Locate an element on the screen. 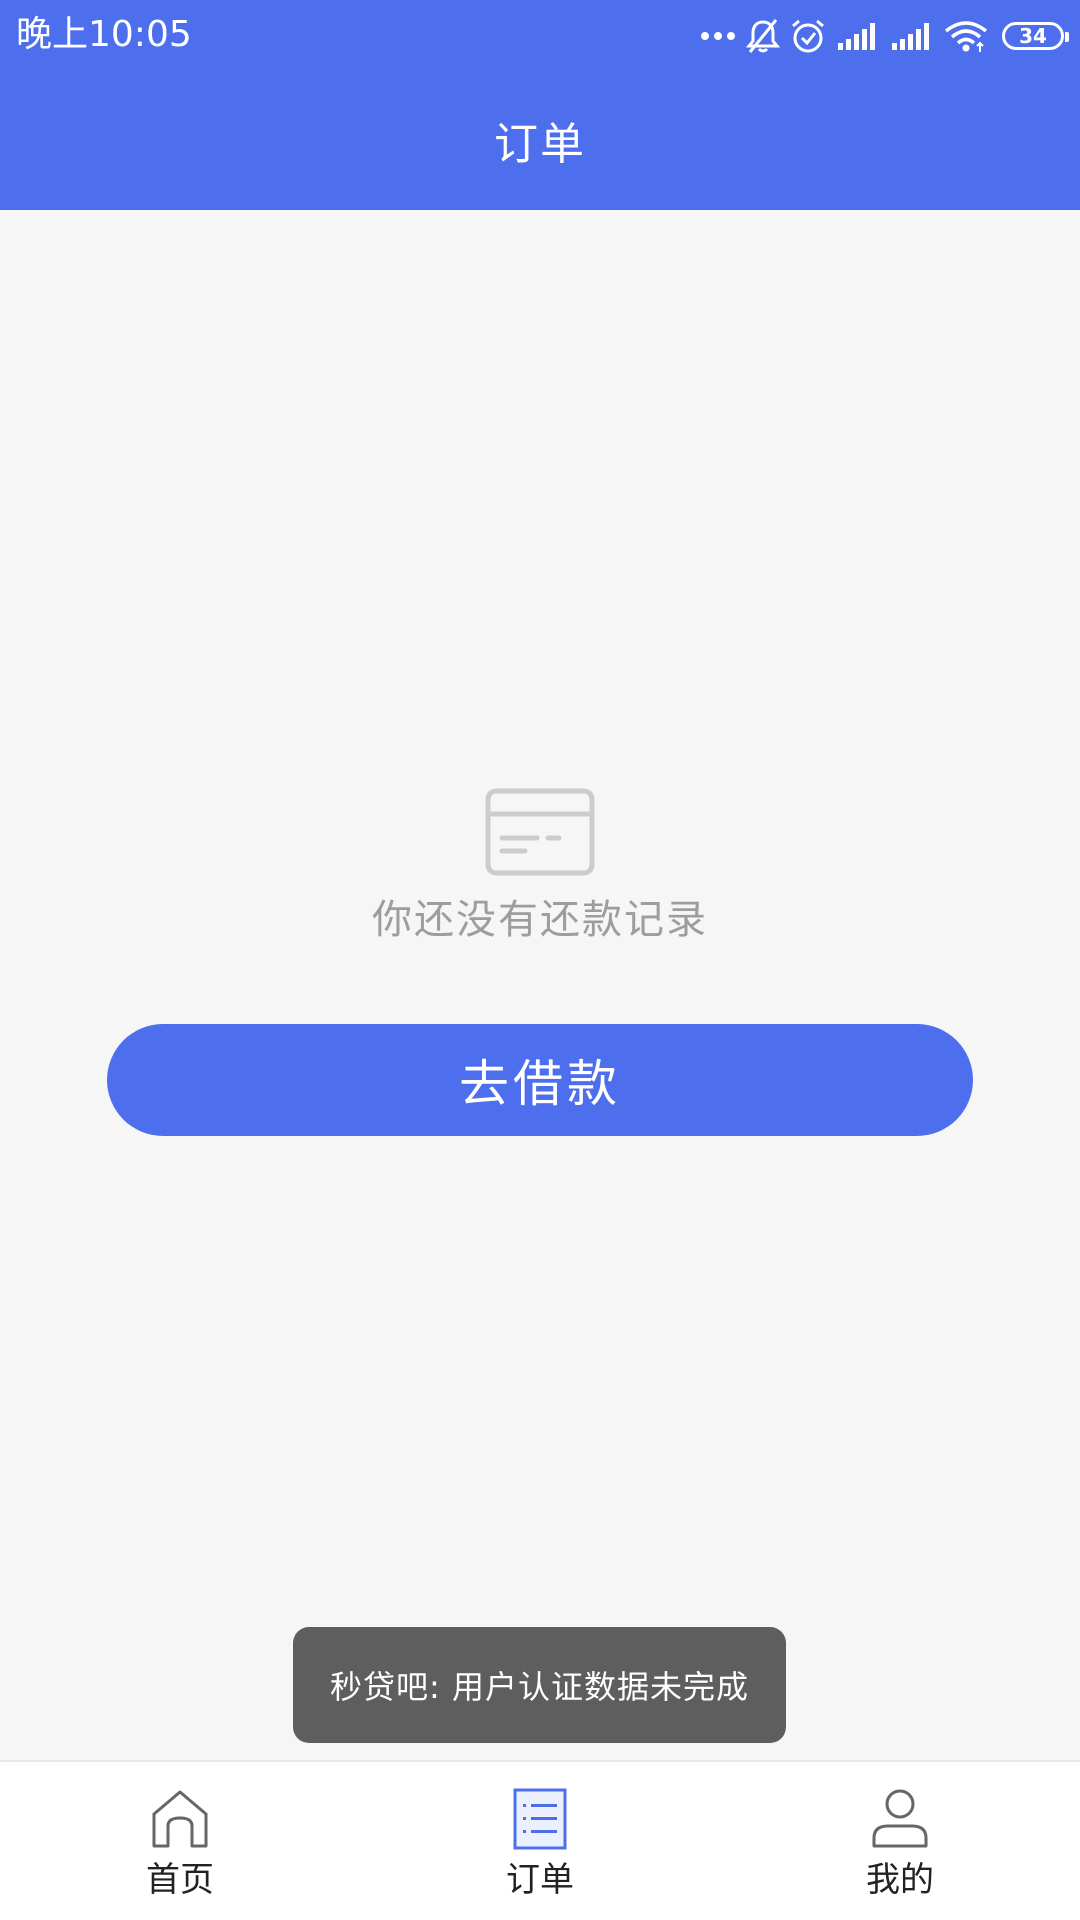 This screenshot has height=1920, width=1080. nav-label-home: 首页 is located at coordinates (180, 1880).